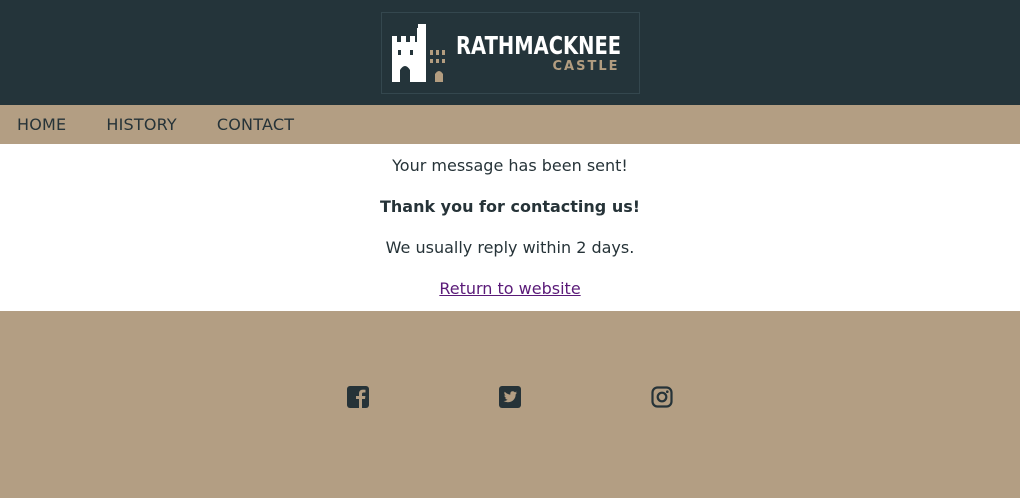  Describe the element at coordinates (510, 247) in the screenshot. I see `reply-message: We usually reply within 2 days.` at that location.